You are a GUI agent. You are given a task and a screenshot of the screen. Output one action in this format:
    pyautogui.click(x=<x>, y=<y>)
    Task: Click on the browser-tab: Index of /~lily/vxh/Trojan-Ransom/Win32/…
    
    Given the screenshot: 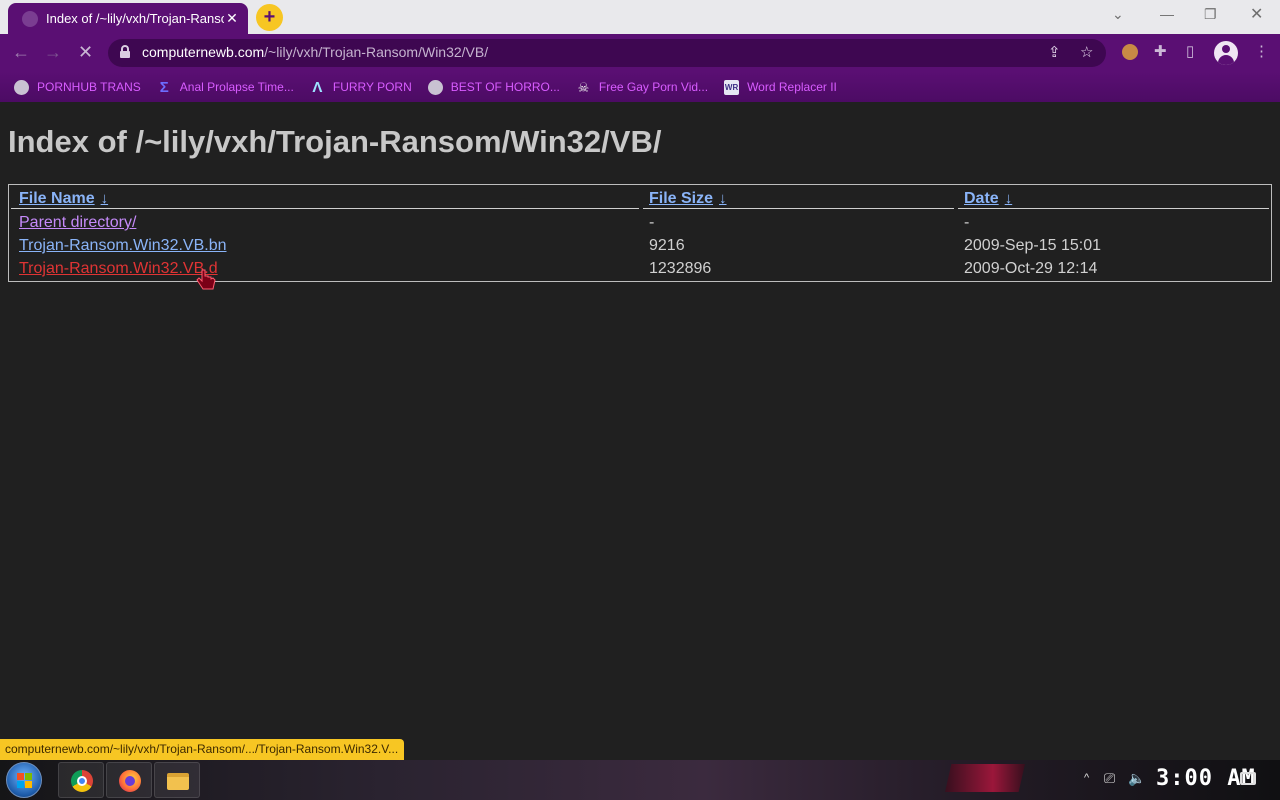 What is the action you would take?
    pyautogui.click(x=128, y=18)
    